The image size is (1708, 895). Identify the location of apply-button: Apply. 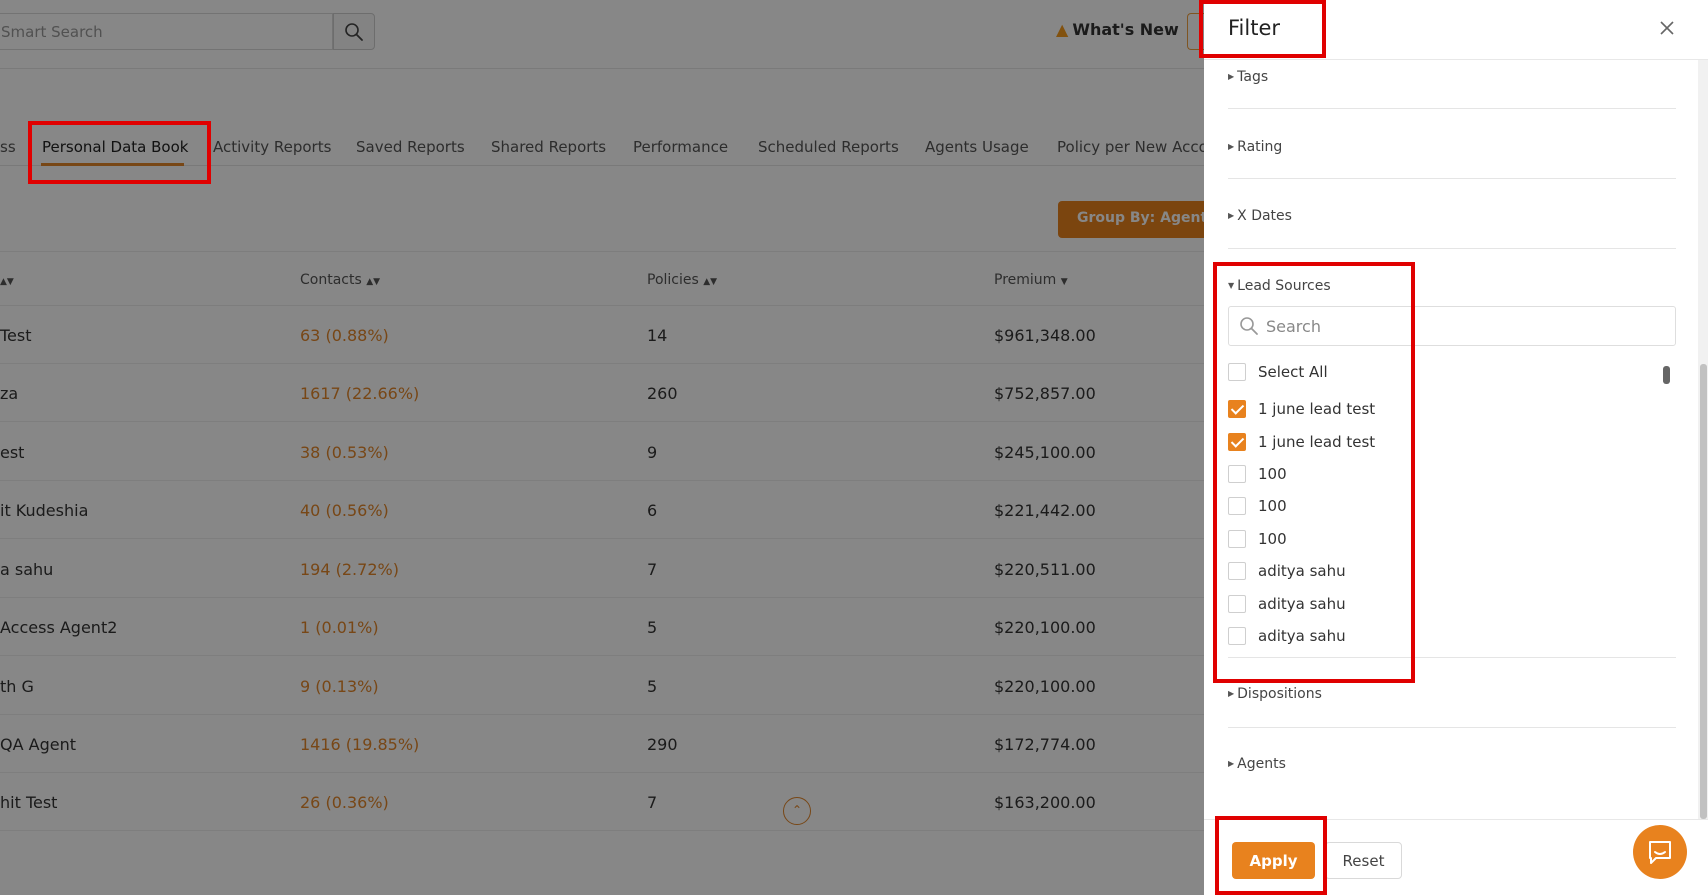
(1273, 860).